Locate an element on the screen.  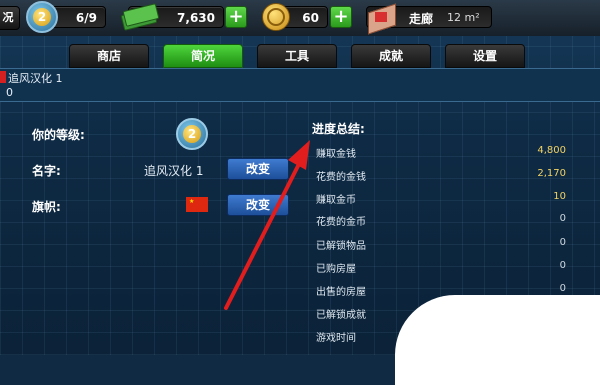
progress-title: 进度总结: is located at coordinates (338, 129).